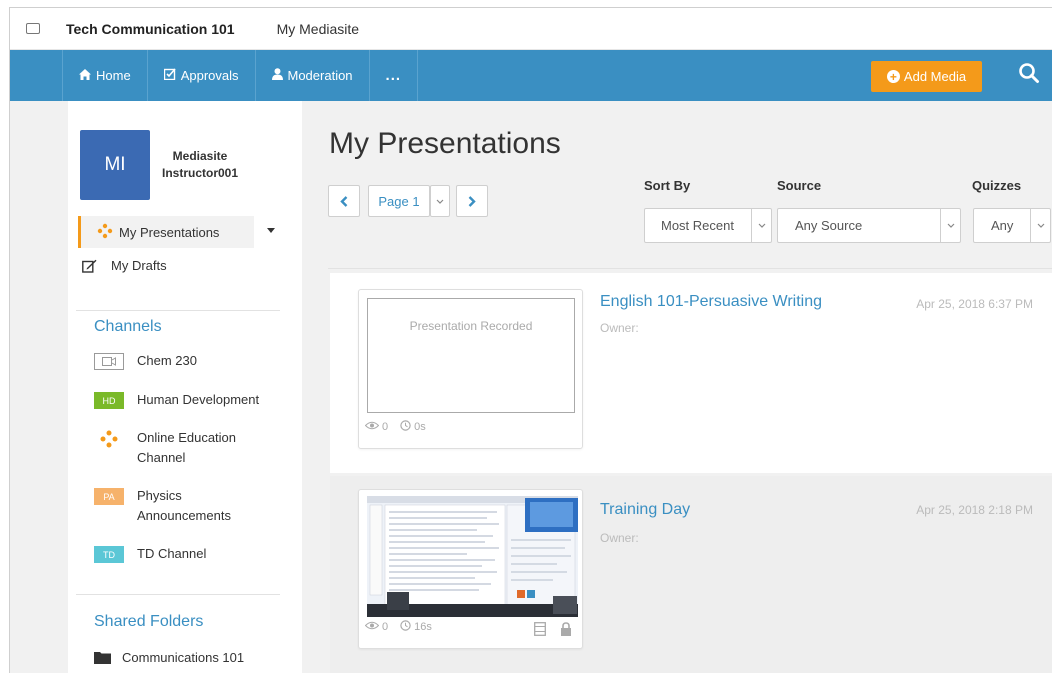 This screenshot has height=673, width=1052. I want to click on sort-by-select: Most Recent, so click(708, 225).